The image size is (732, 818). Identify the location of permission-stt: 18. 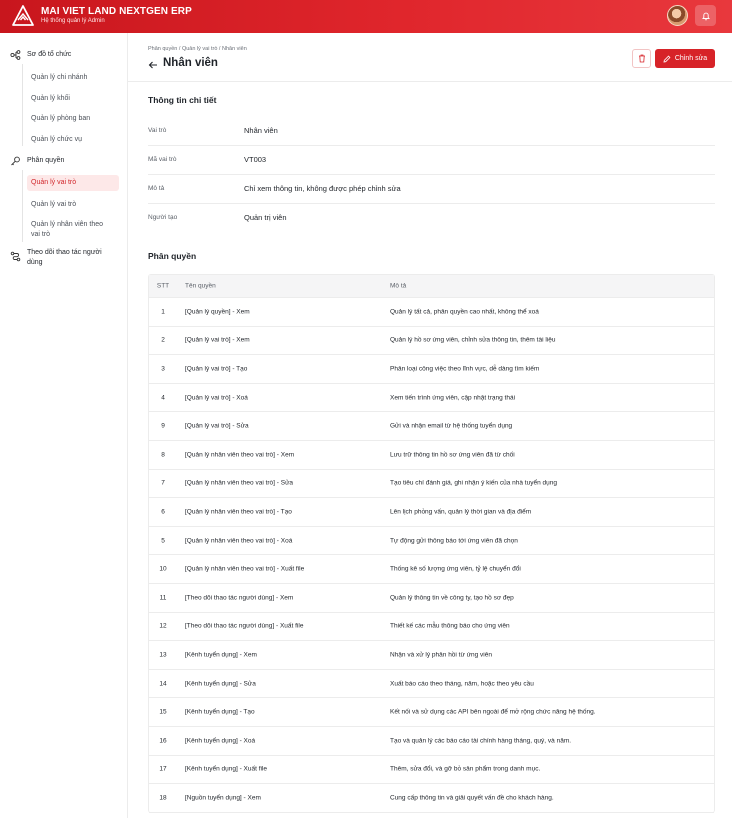
(163, 798).